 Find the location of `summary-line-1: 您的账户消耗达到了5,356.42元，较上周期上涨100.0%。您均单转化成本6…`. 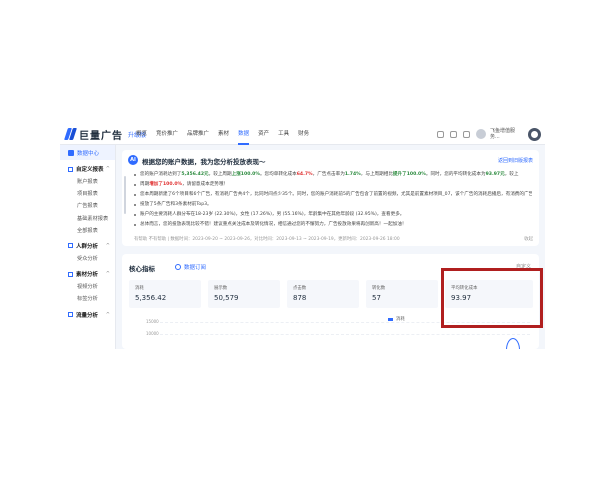

summary-line-1: 您的账户消耗达到了5,356.42元，较上周期上涨100.0%。您均单转化成本6… is located at coordinates (333, 175).